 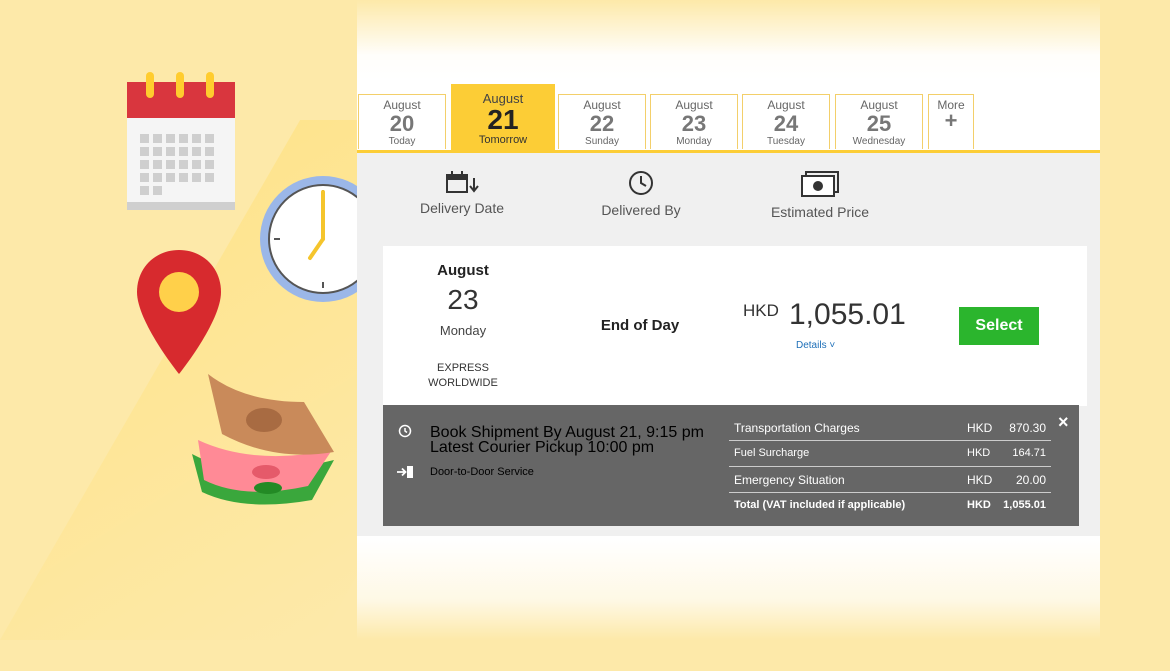 I want to click on result-currency: HKD, so click(x=761, y=310).